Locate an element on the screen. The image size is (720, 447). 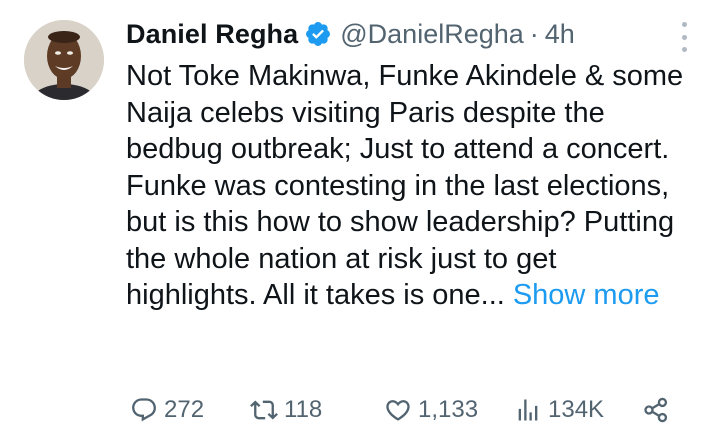
reply-button: 272 is located at coordinates (167, 410).